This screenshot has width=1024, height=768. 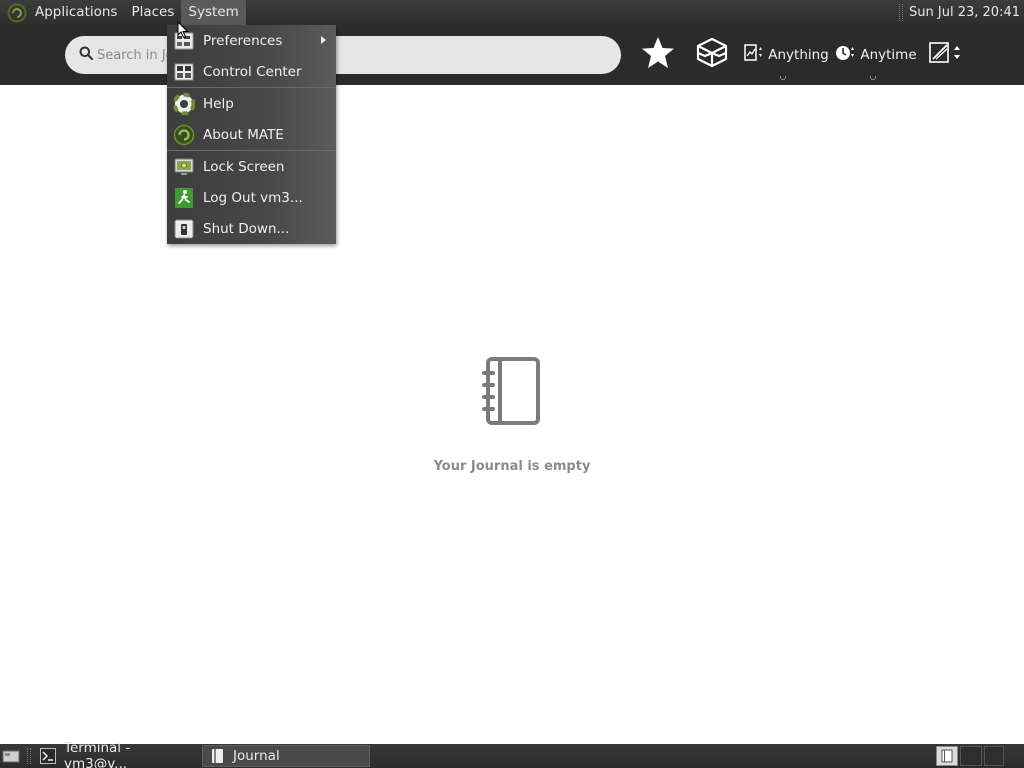 What do you see at coordinates (217, 756) in the screenshot?
I see `journal-icon` at bounding box center [217, 756].